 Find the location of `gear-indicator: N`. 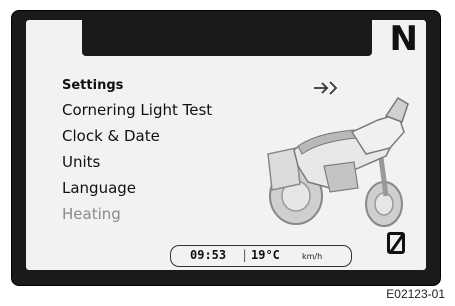

gear-indicator: N is located at coordinates (403, 39).